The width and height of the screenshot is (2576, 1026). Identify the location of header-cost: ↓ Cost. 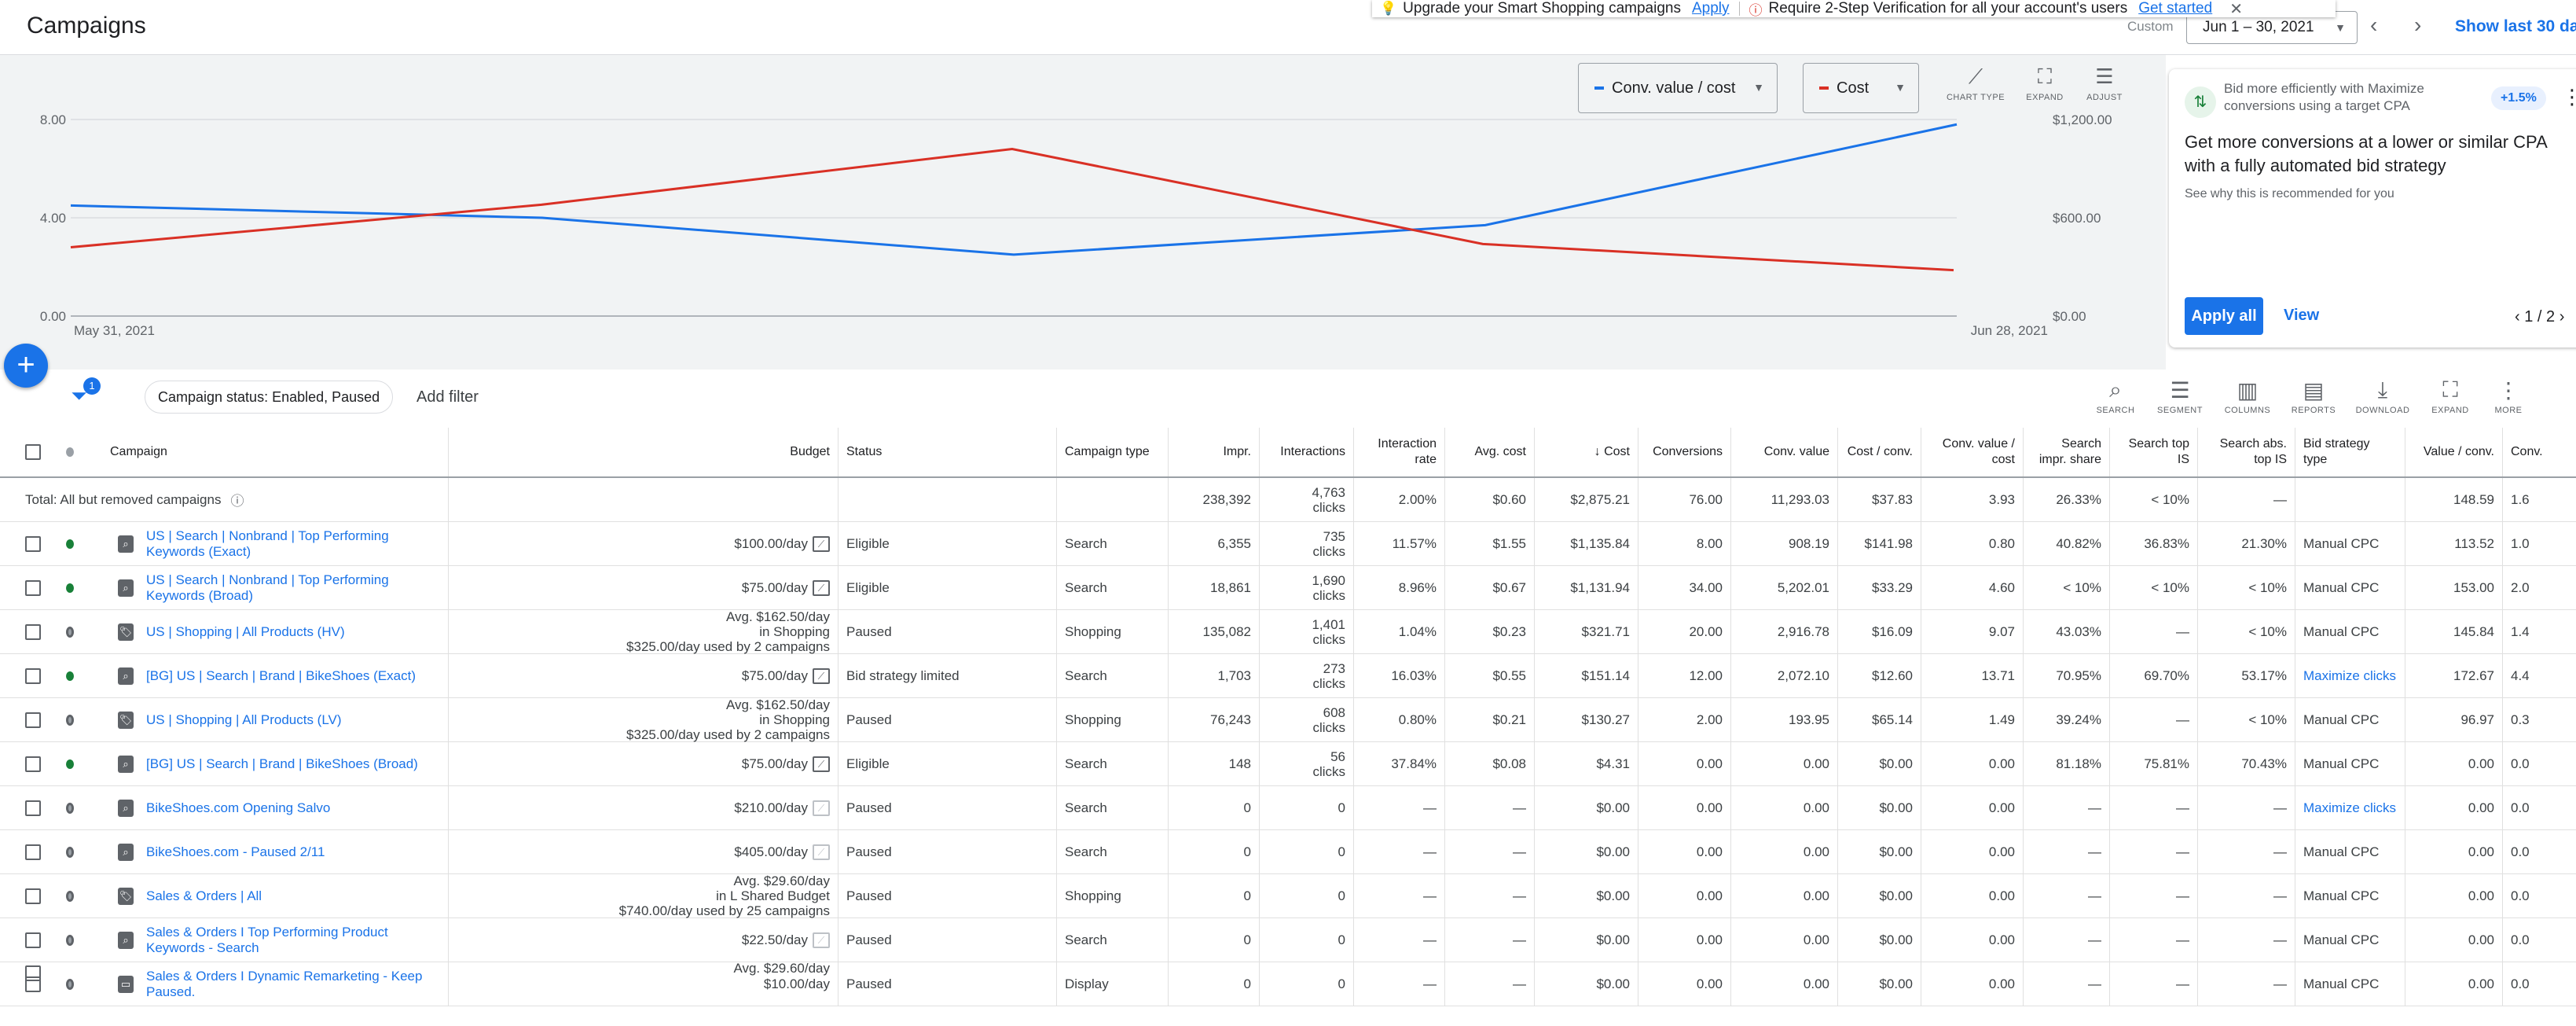
(1586, 452).